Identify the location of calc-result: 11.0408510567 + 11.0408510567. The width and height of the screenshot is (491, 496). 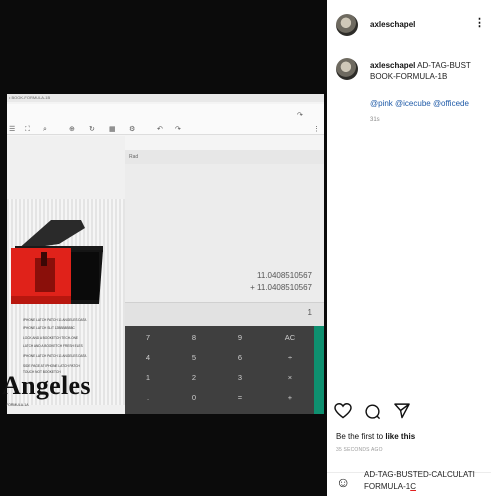
(281, 282).